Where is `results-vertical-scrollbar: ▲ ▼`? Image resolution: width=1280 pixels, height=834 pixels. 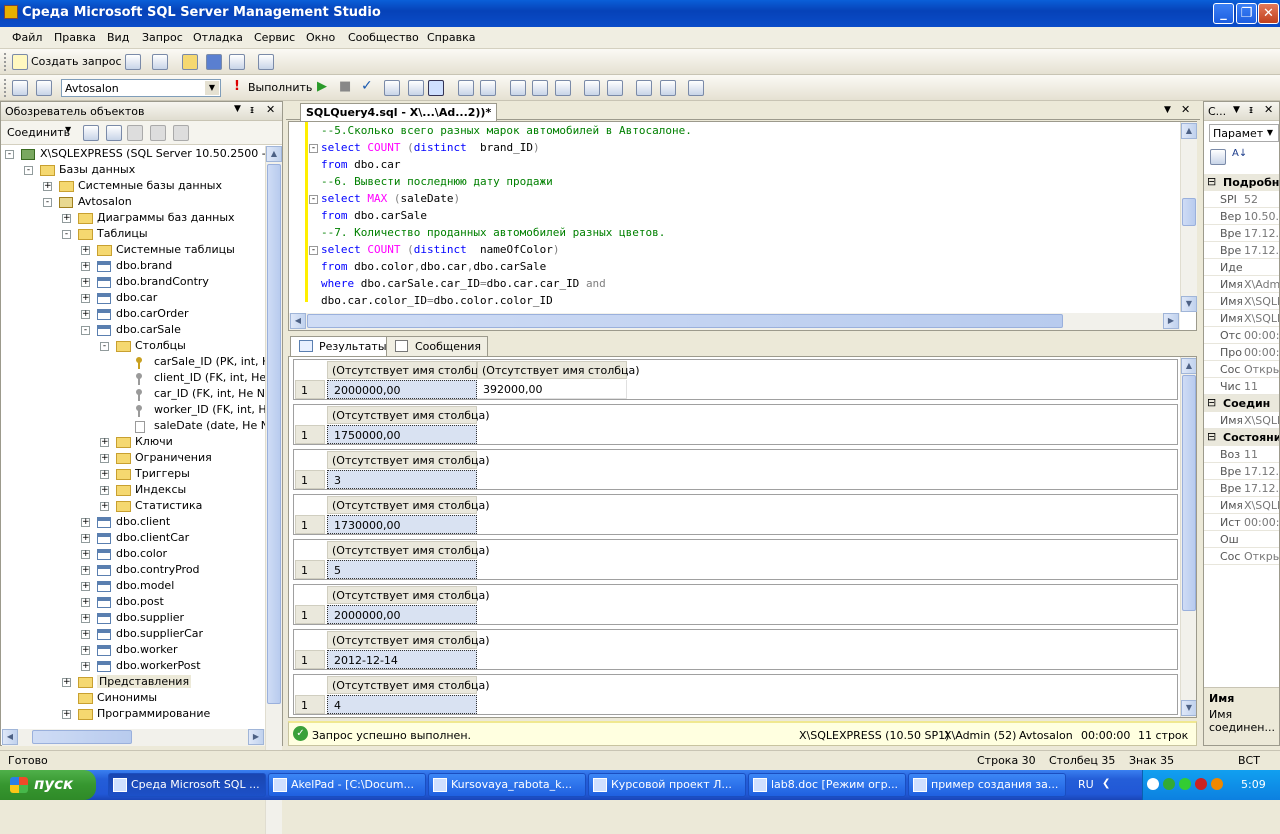
results-vertical-scrollbar: ▲ ▼ is located at coordinates (1188, 537).